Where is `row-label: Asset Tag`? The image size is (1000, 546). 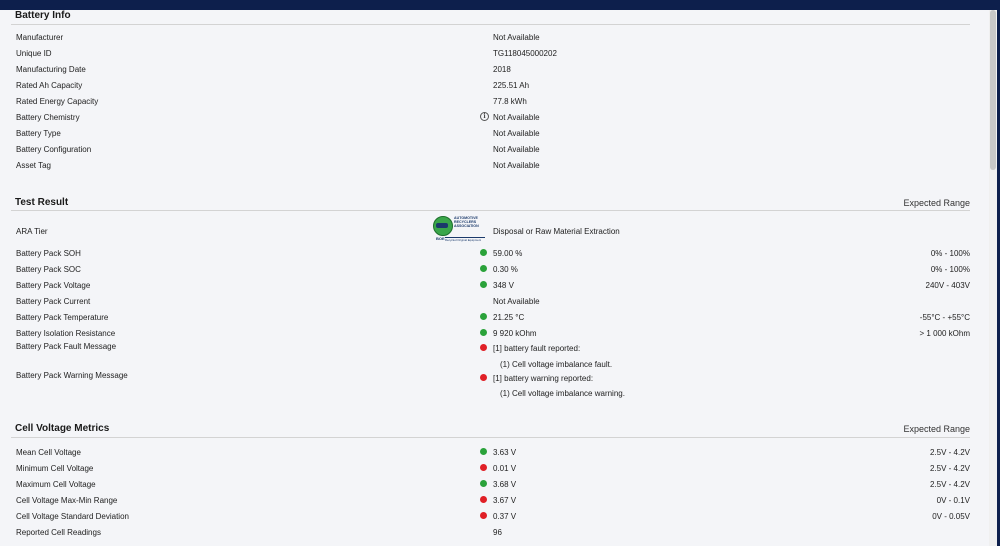 row-label: Asset Tag is located at coordinates (33, 165).